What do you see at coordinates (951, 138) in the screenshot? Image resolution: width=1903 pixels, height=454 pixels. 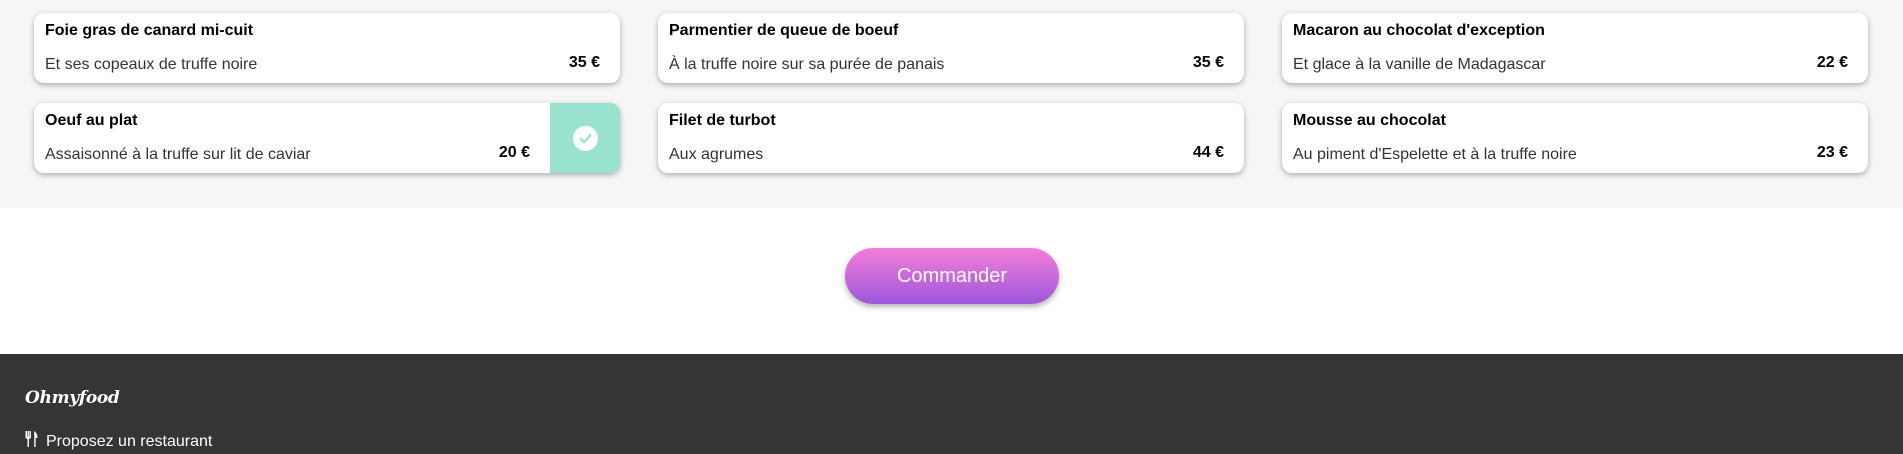 I see `dish-card: Filet de turbot Aux agrumes 44 €` at bounding box center [951, 138].